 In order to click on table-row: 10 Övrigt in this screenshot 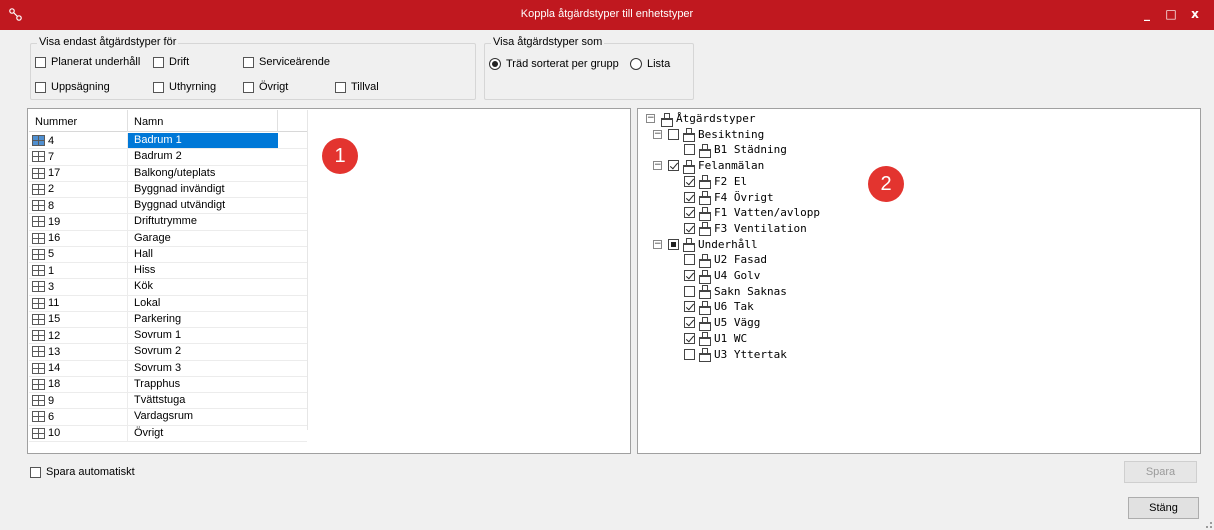, I will do `click(168, 433)`.